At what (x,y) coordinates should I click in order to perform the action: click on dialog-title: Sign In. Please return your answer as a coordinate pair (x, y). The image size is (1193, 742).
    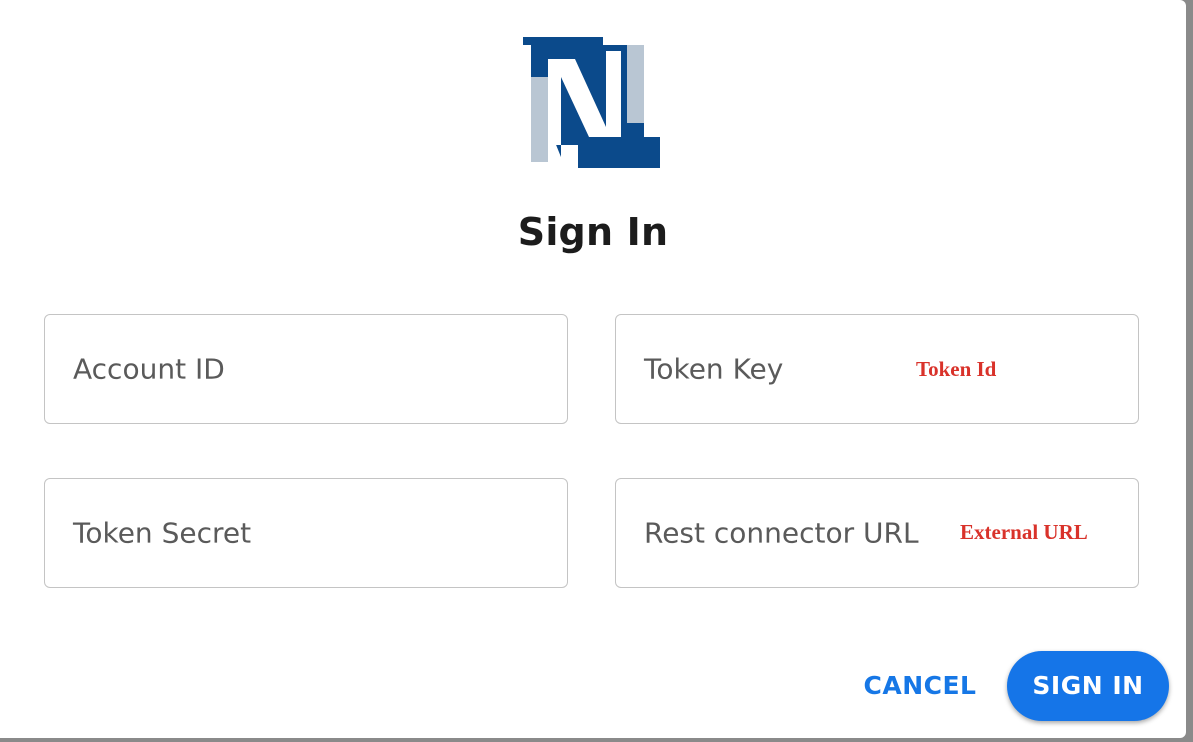
    Looking at the image, I should click on (593, 232).